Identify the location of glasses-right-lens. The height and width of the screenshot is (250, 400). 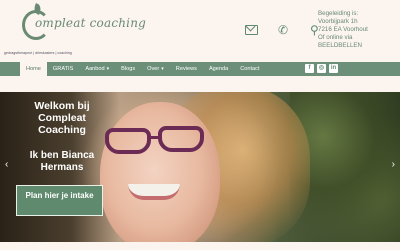
(181, 139).